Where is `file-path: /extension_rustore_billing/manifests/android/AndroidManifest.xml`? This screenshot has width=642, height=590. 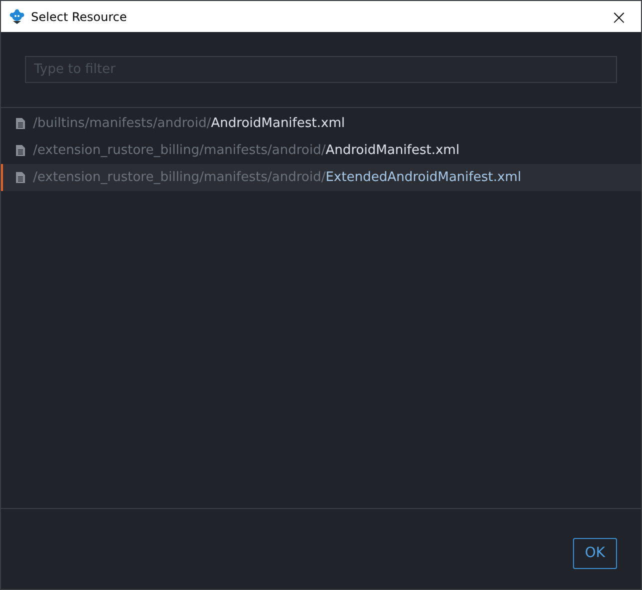
file-path: /extension_rustore_billing/manifests/android/AndroidManifest.xml is located at coordinates (246, 151).